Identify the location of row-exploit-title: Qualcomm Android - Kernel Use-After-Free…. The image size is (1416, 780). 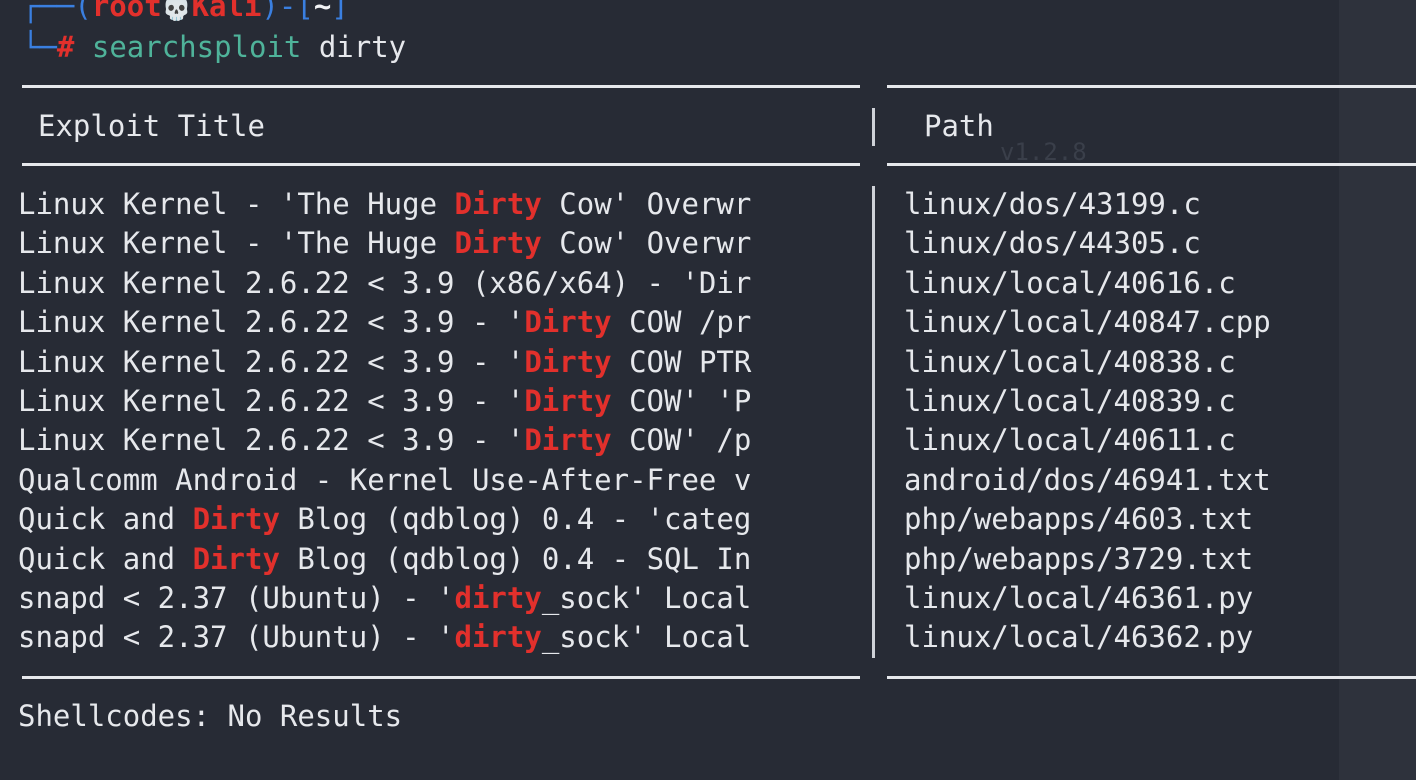
(384, 480).